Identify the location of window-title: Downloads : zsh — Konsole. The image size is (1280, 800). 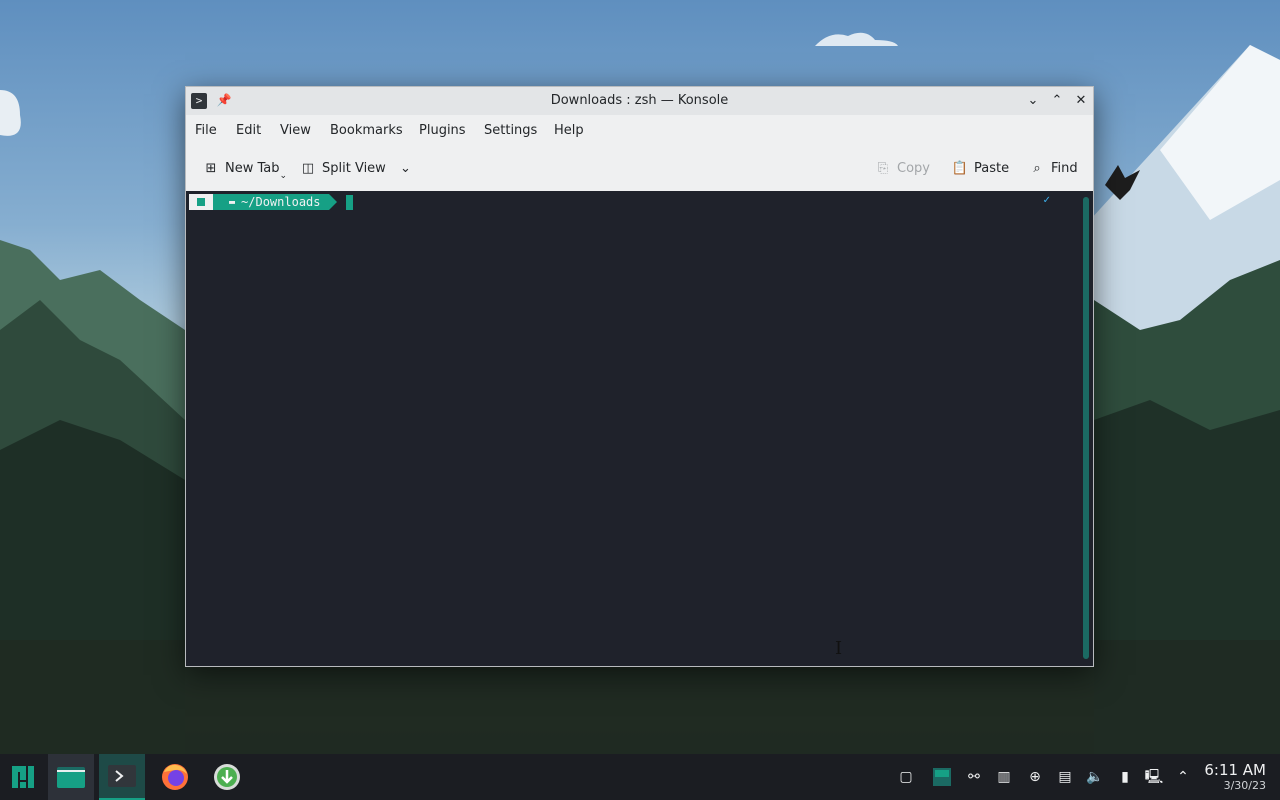
(639, 100).